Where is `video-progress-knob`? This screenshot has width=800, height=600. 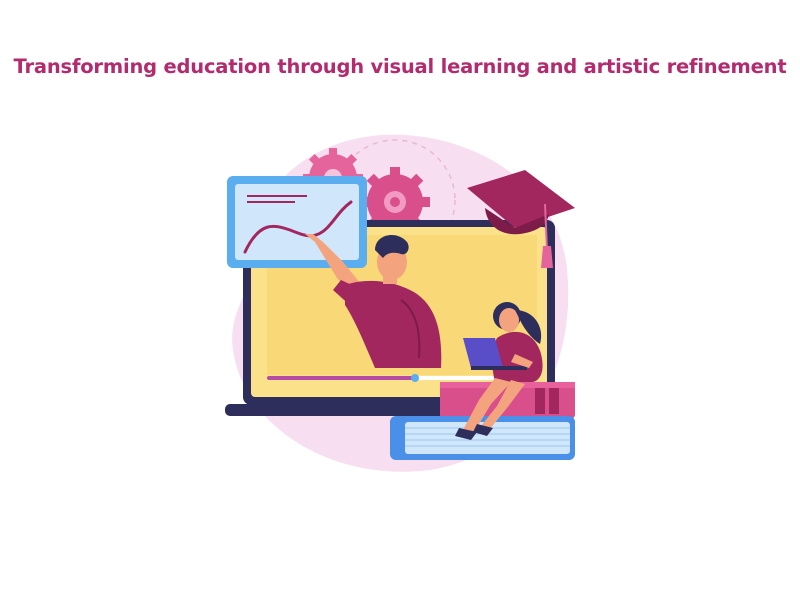
video-progress-knob is located at coordinates (415, 378).